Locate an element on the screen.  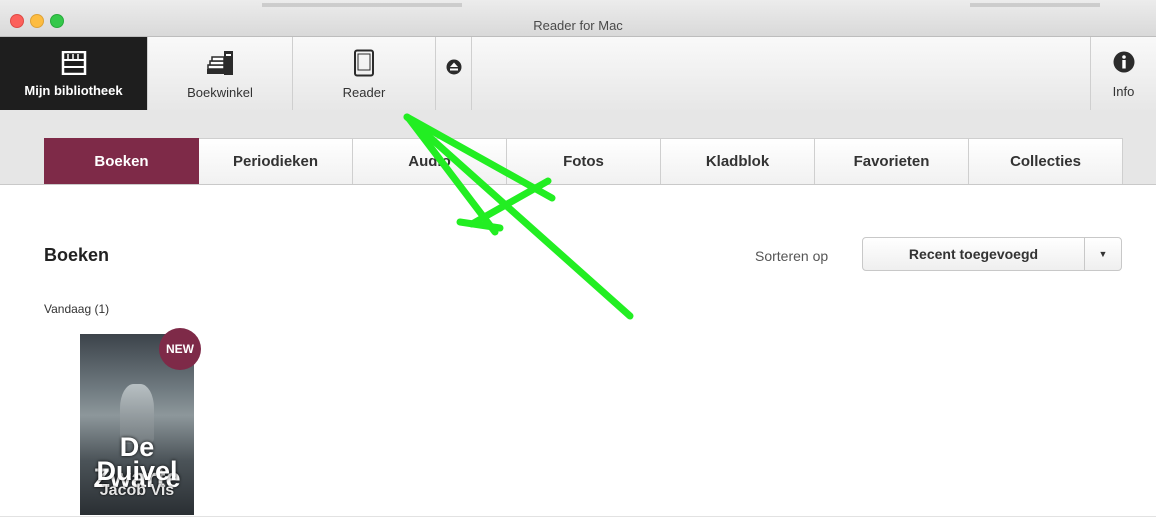
eject-icon is located at coordinates (454, 84).